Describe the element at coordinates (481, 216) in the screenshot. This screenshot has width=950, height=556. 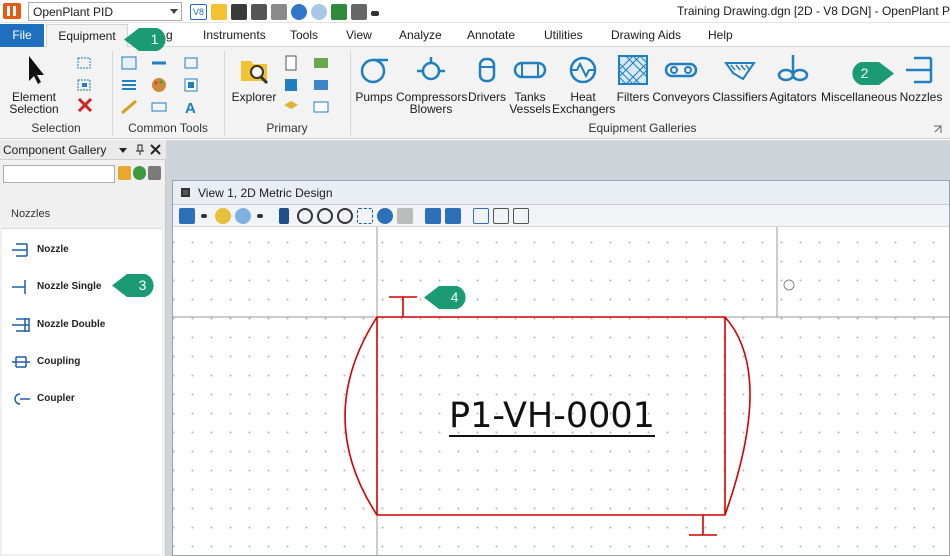
I see `copy-view-icon` at that location.